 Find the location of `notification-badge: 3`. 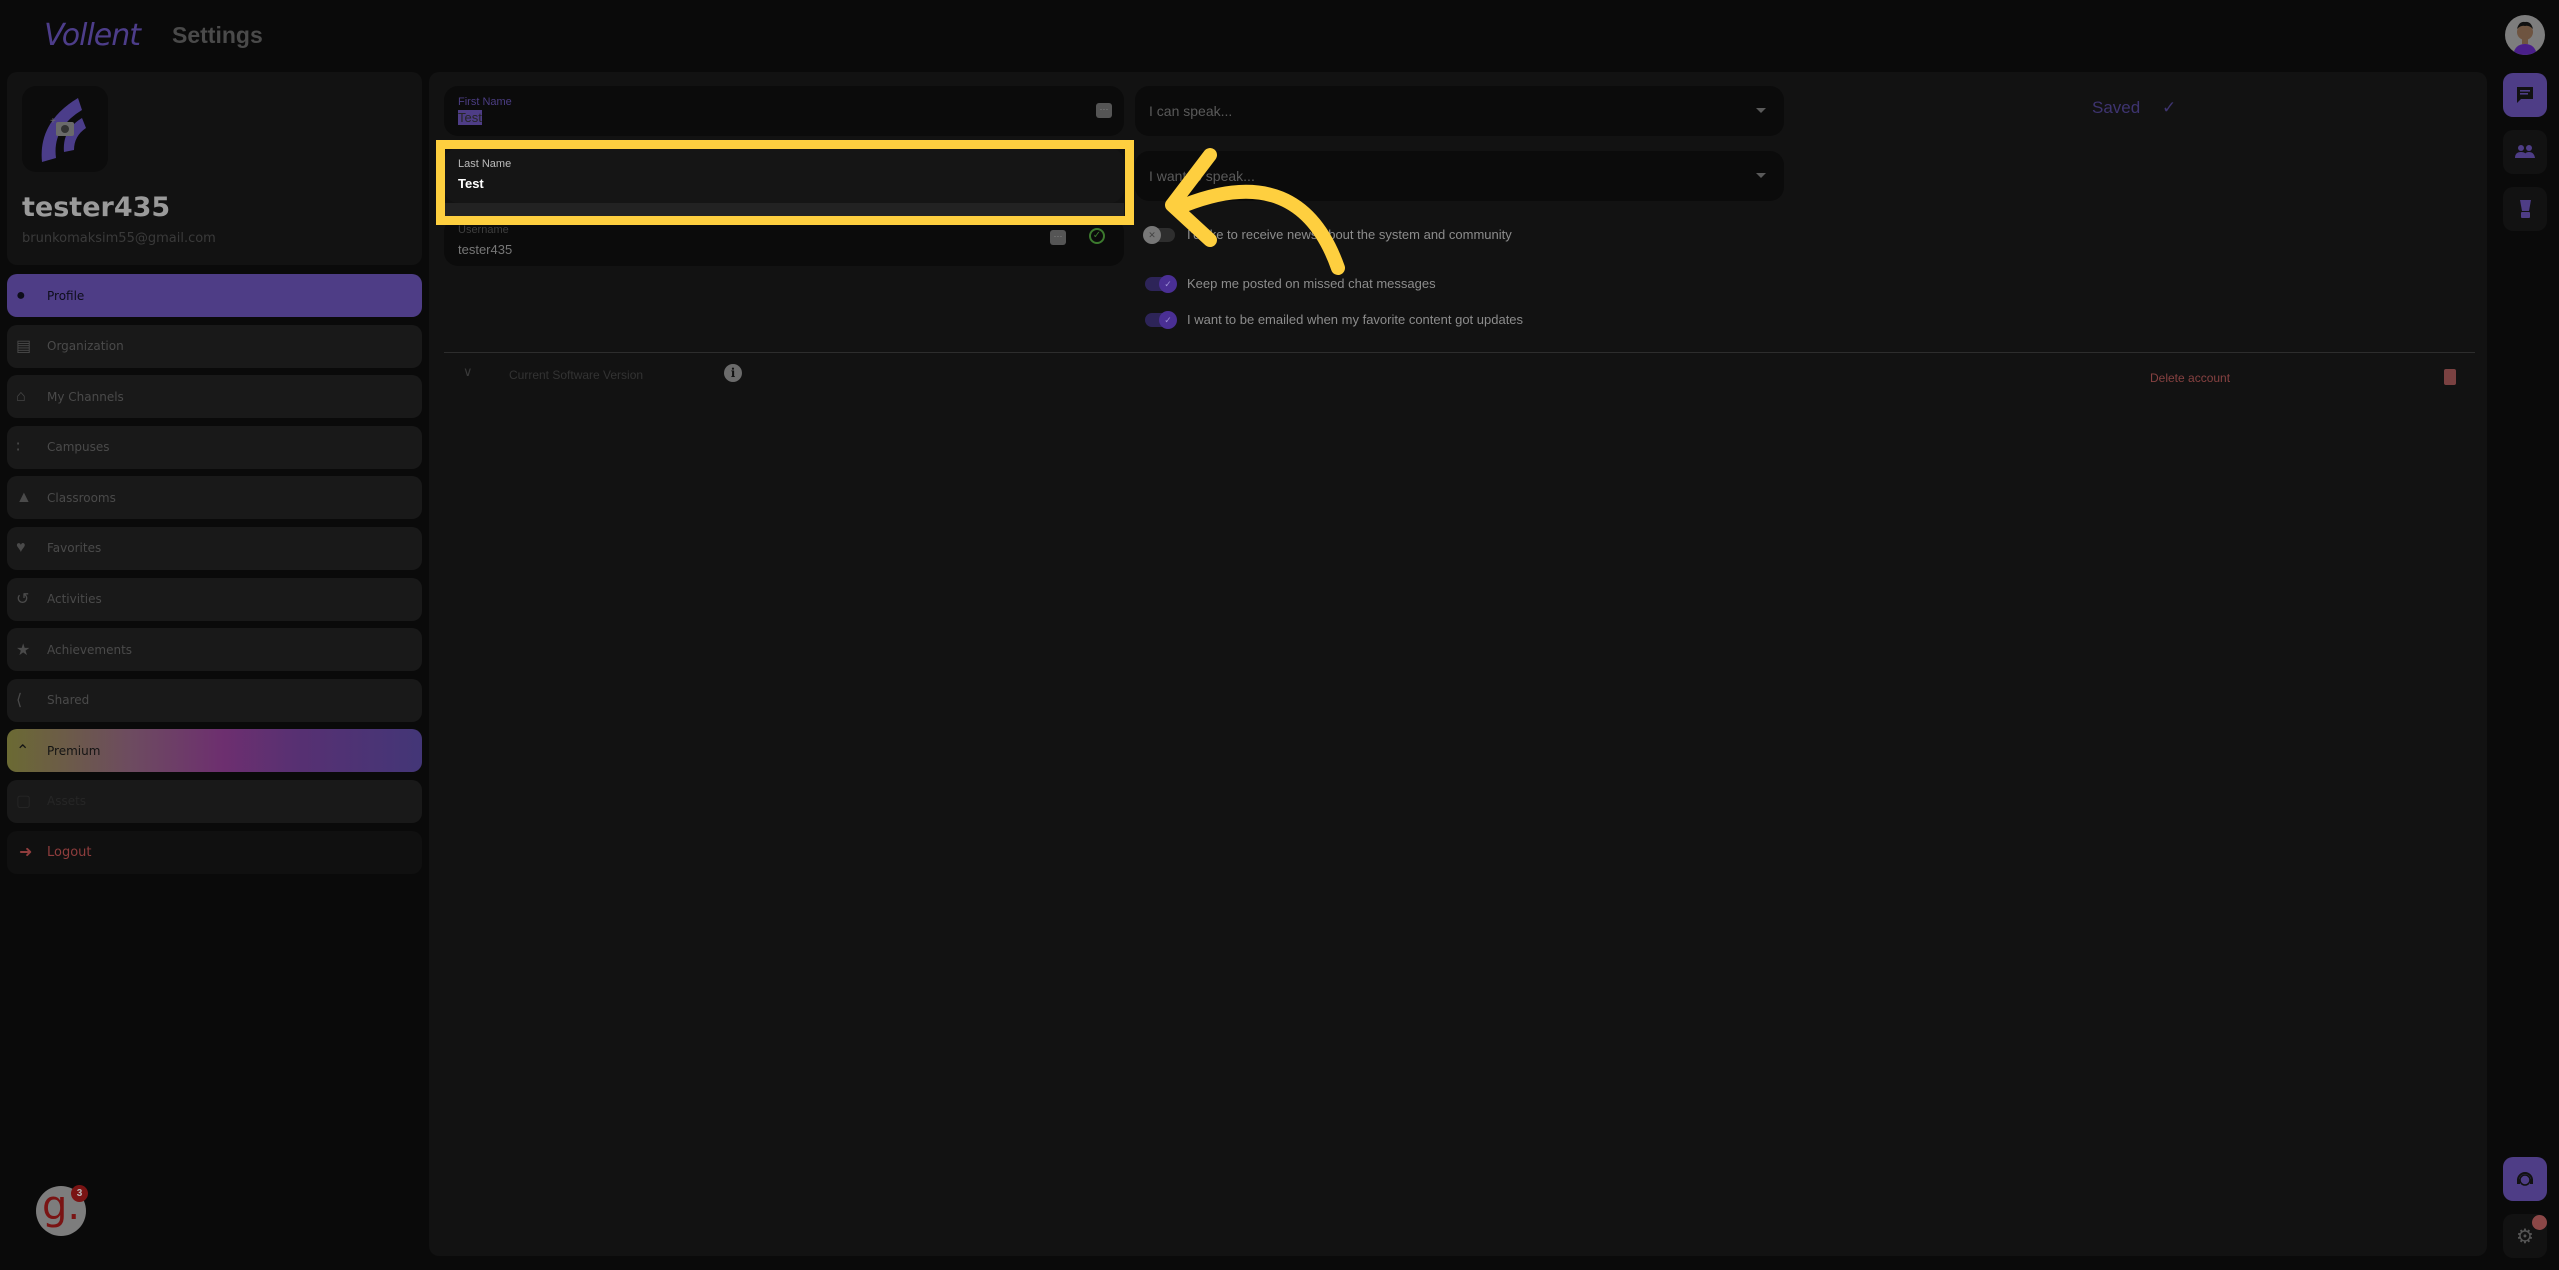

notification-badge: 3 is located at coordinates (79, 1193).